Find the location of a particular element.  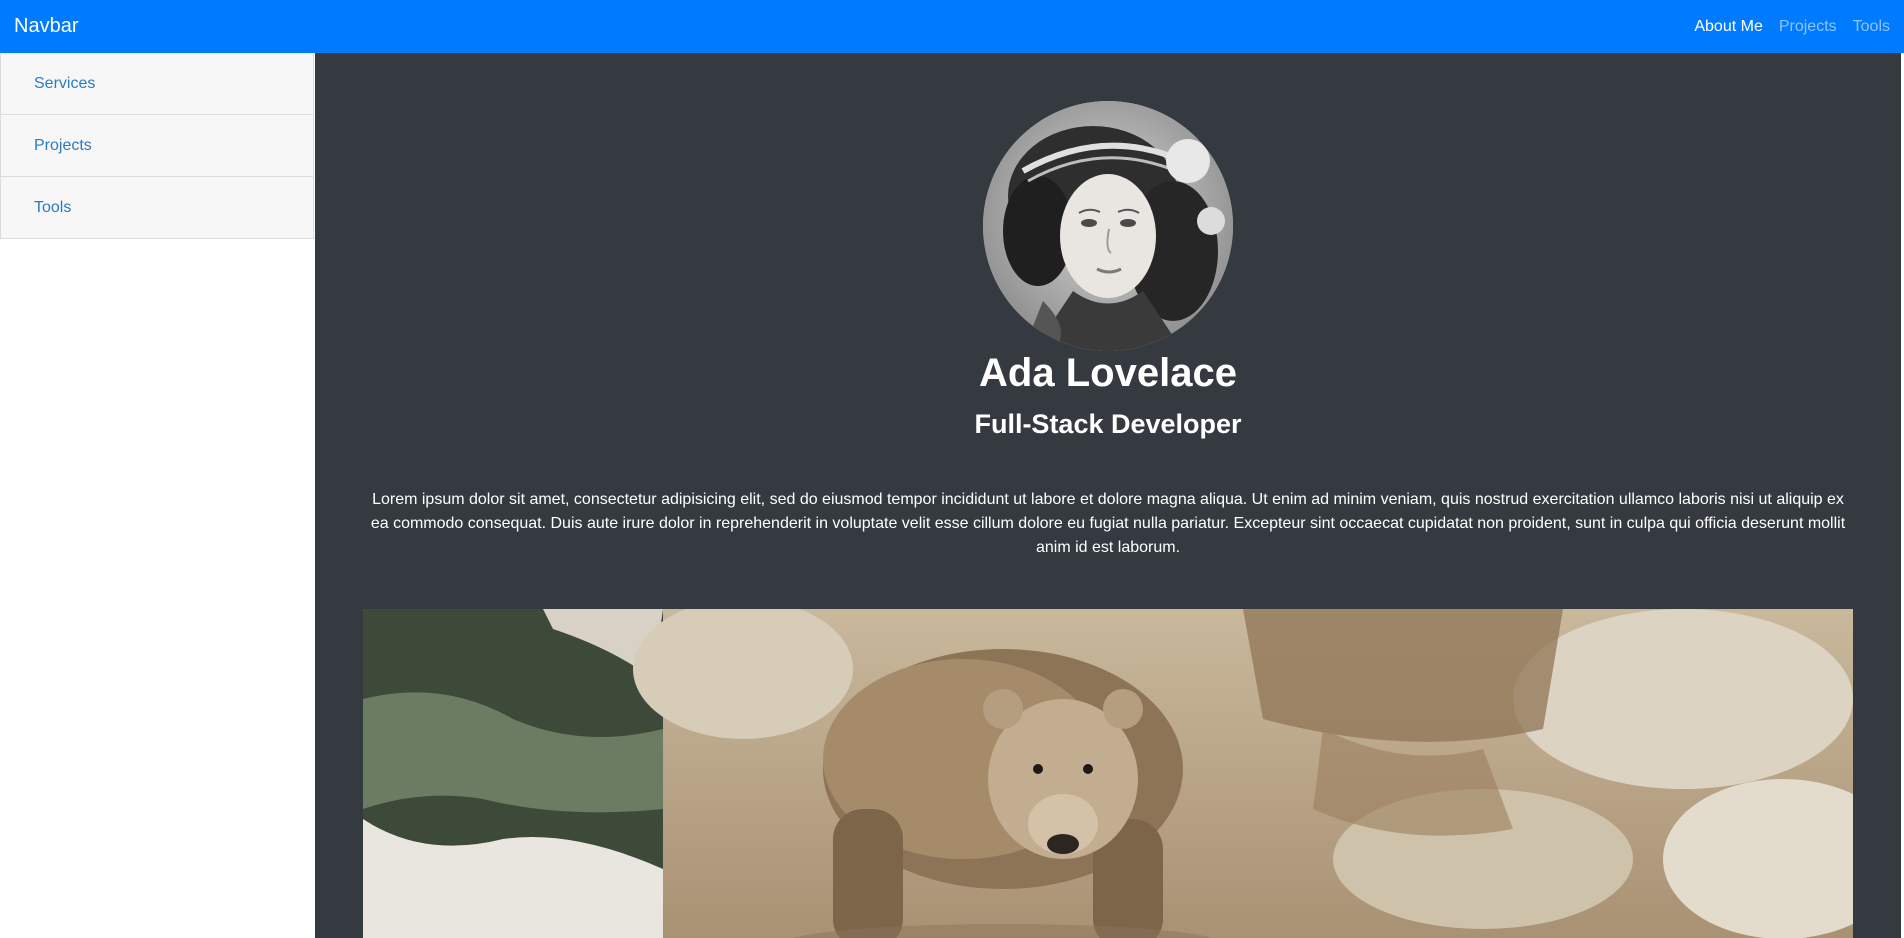

navbar-links: About Me Projects Tools is located at coordinates (1792, 27).